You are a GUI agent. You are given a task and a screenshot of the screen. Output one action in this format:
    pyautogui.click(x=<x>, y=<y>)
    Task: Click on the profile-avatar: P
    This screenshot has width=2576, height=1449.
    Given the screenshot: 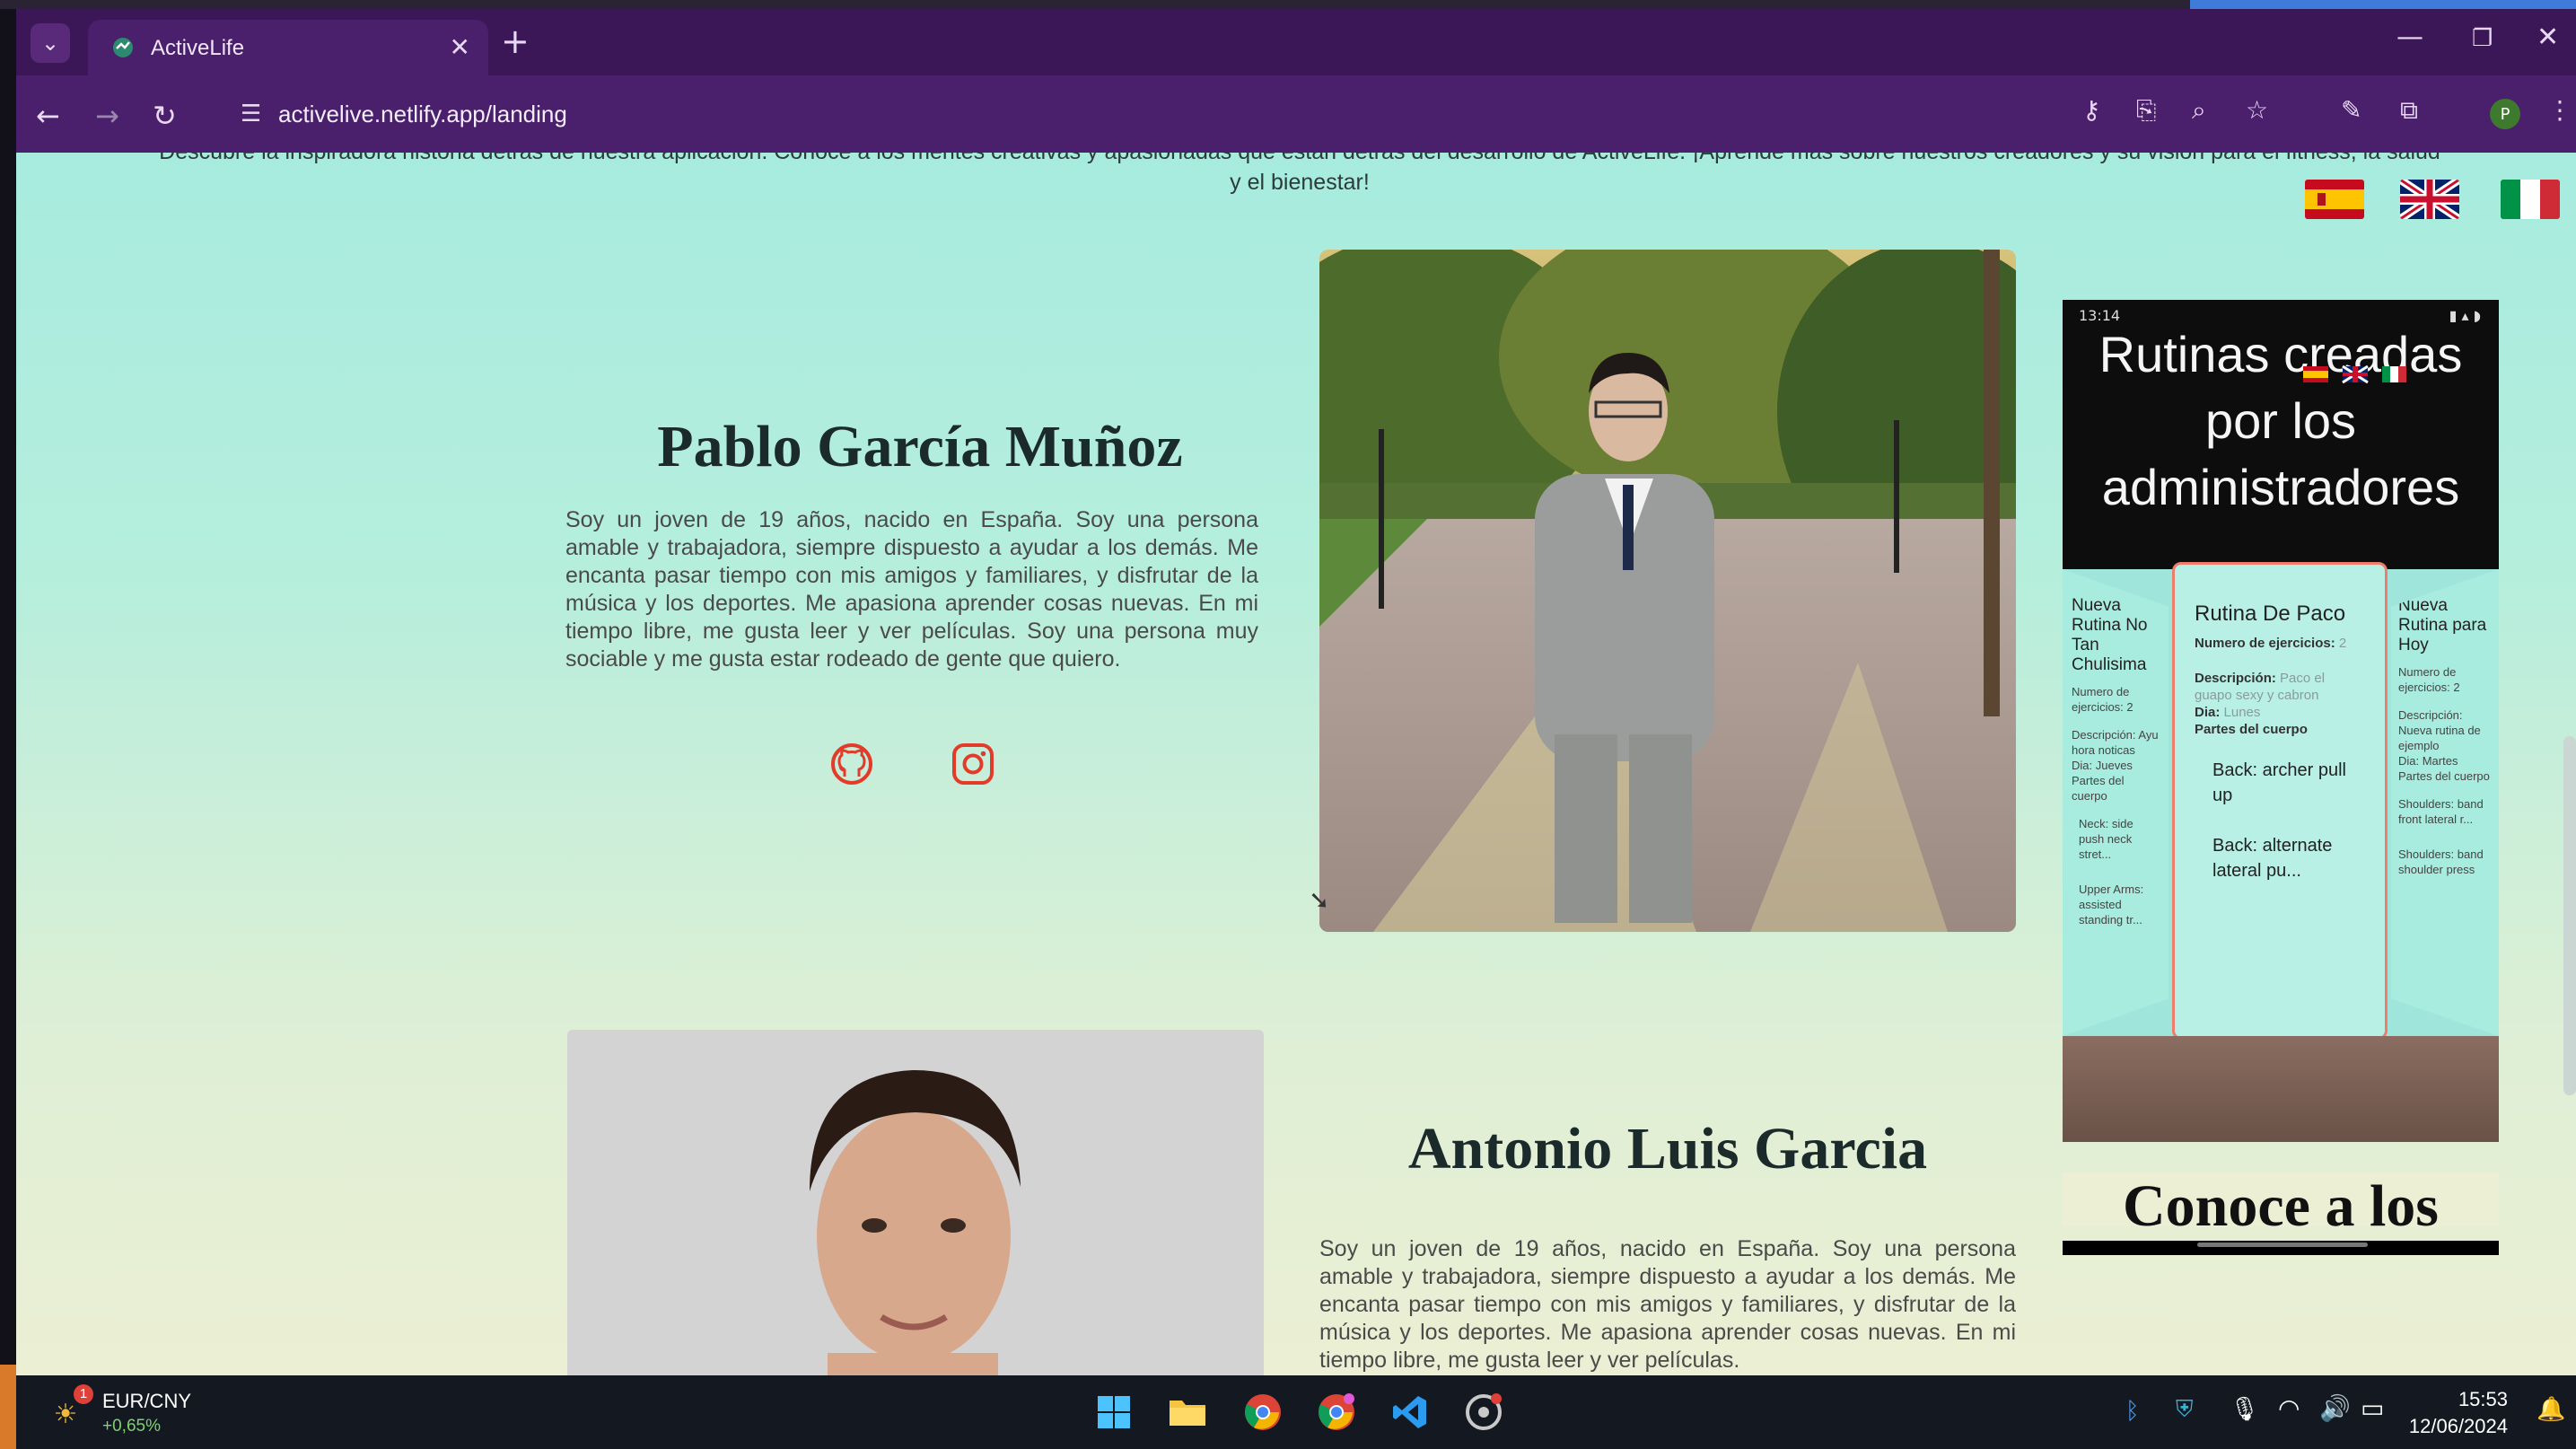 What is the action you would take?
    pyautogui.click(x=2505, y=114)
    